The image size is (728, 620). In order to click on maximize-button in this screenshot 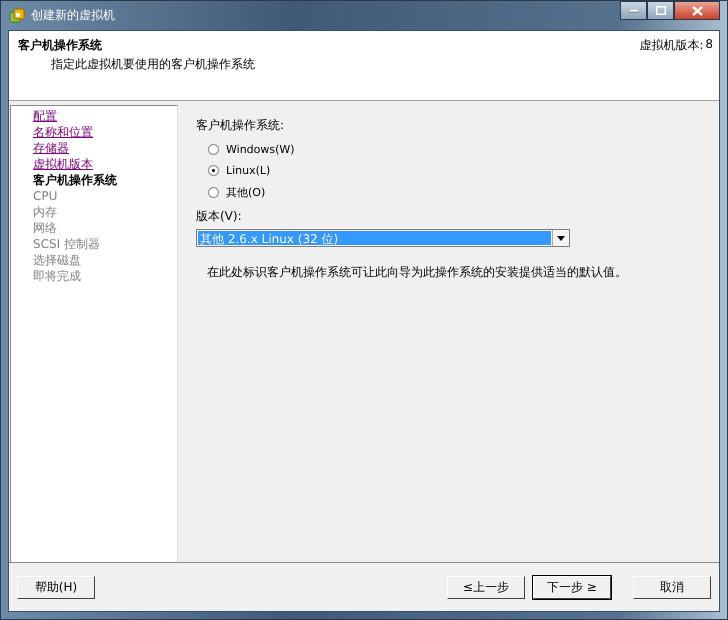, I will do `click(660, 10)`.